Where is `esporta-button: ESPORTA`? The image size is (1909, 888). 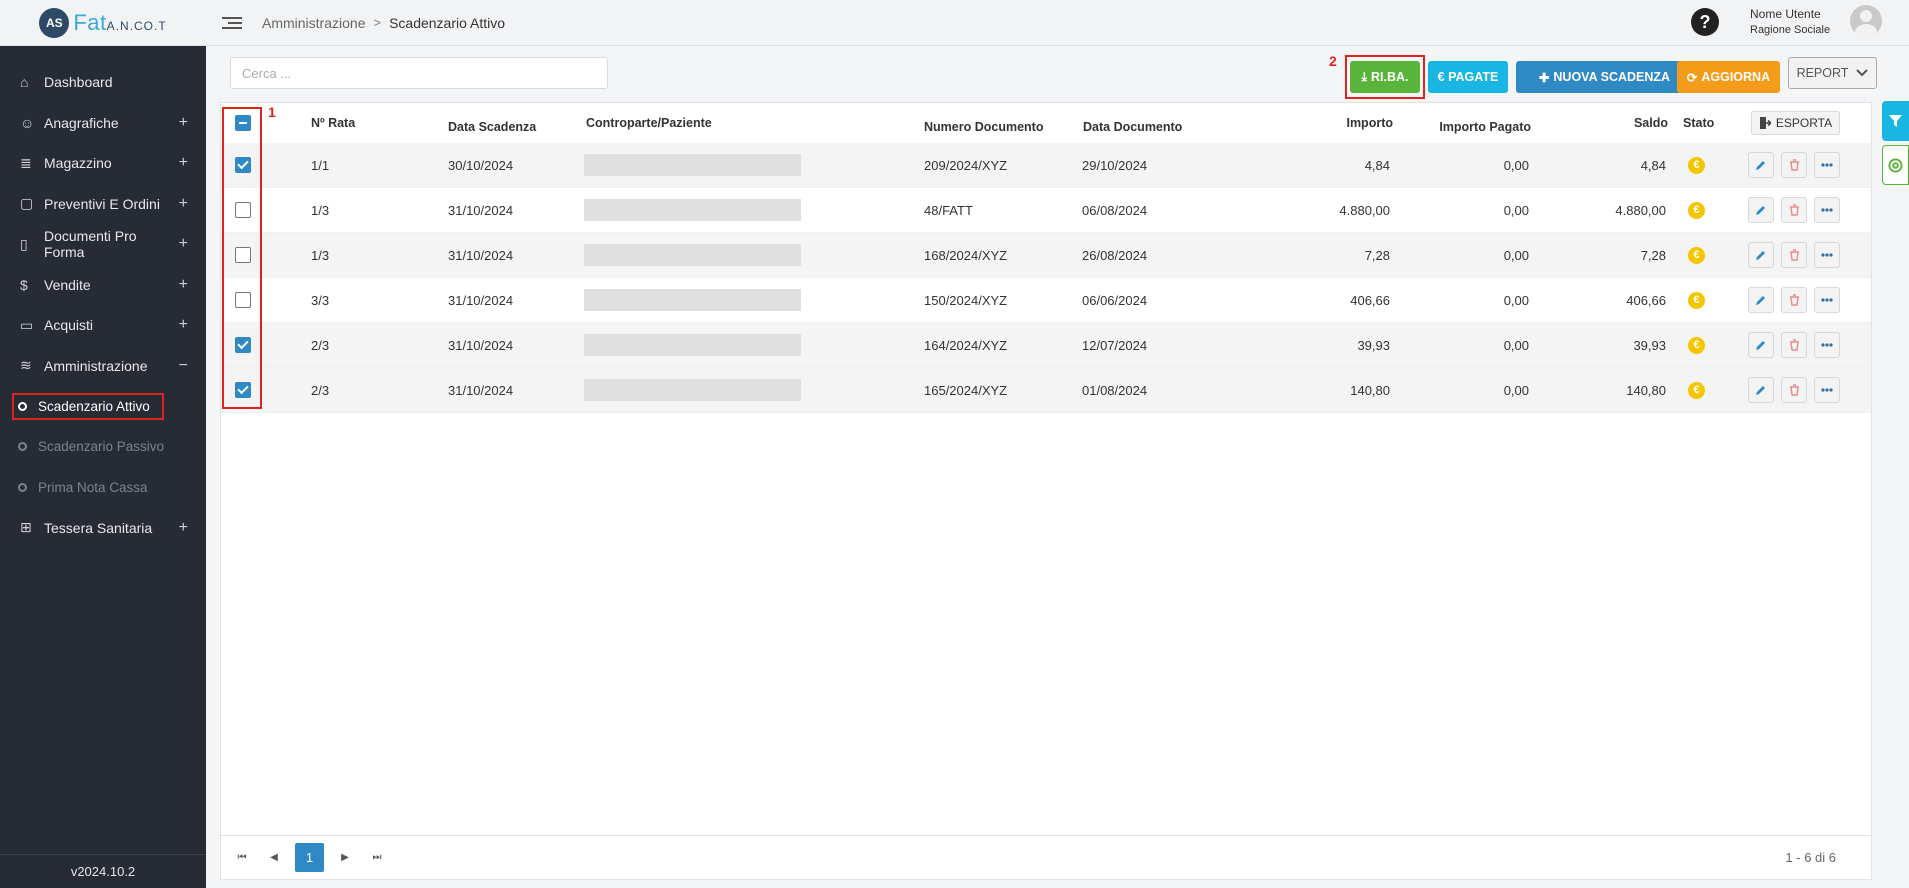
esporta-button: ESPORTA is located at coordinates (1795, 123).